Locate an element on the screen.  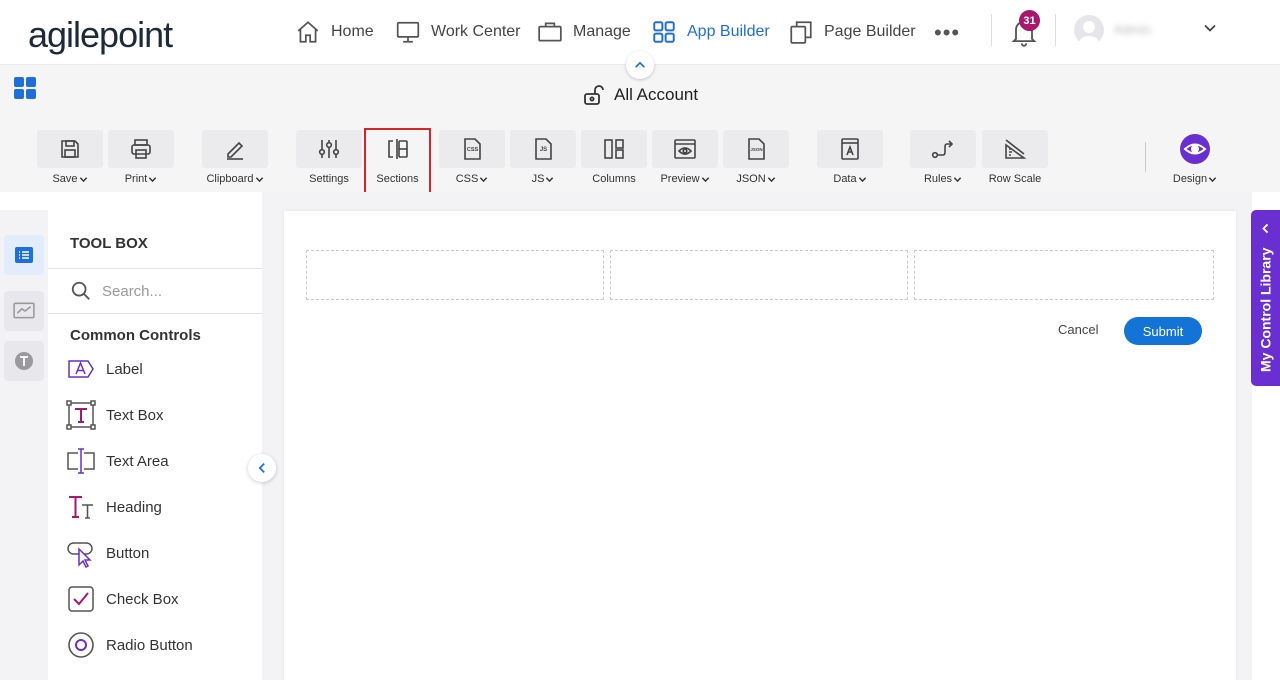
nav-page-builder-label: Page Builder is located at coordinates (870, 31).